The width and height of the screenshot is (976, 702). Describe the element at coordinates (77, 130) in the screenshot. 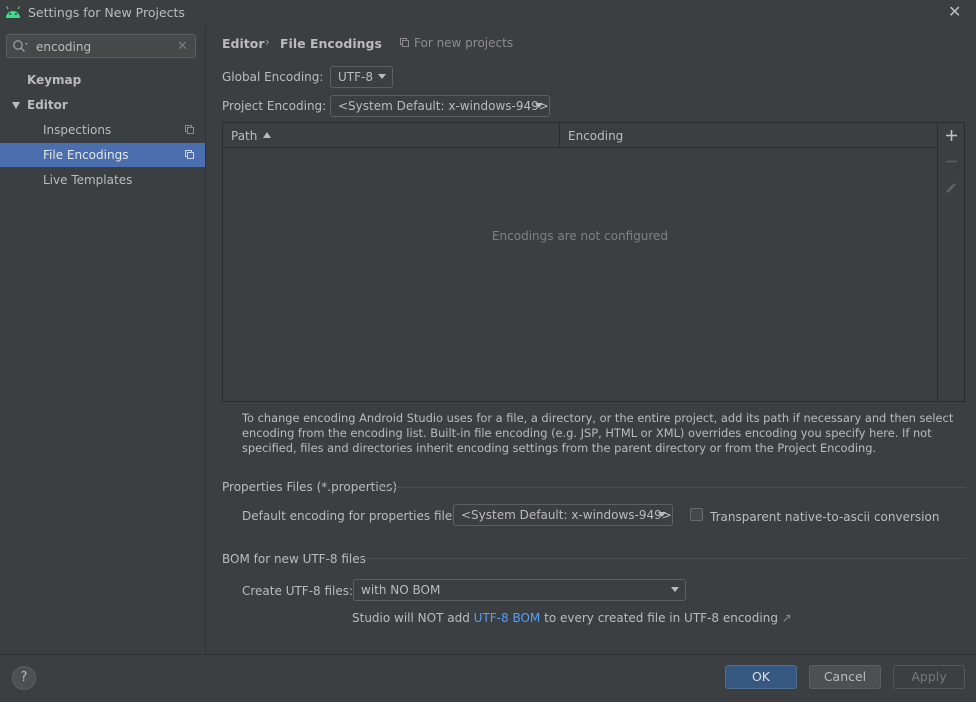

I see `sidebar-item-inspections: Inspections` at that location.